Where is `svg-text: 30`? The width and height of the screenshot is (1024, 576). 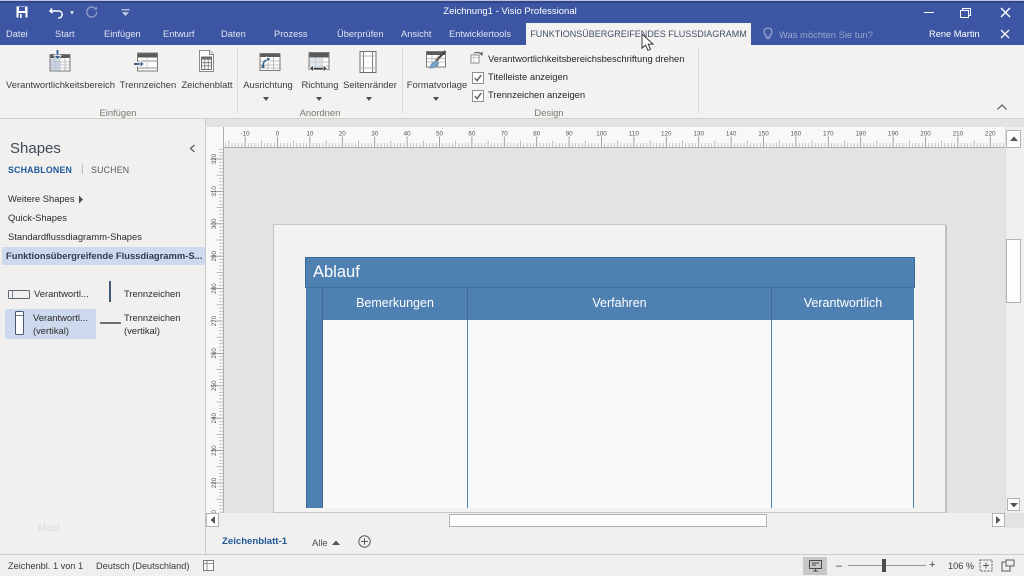
svg-text: 30 is located at coordinates (375, 134).